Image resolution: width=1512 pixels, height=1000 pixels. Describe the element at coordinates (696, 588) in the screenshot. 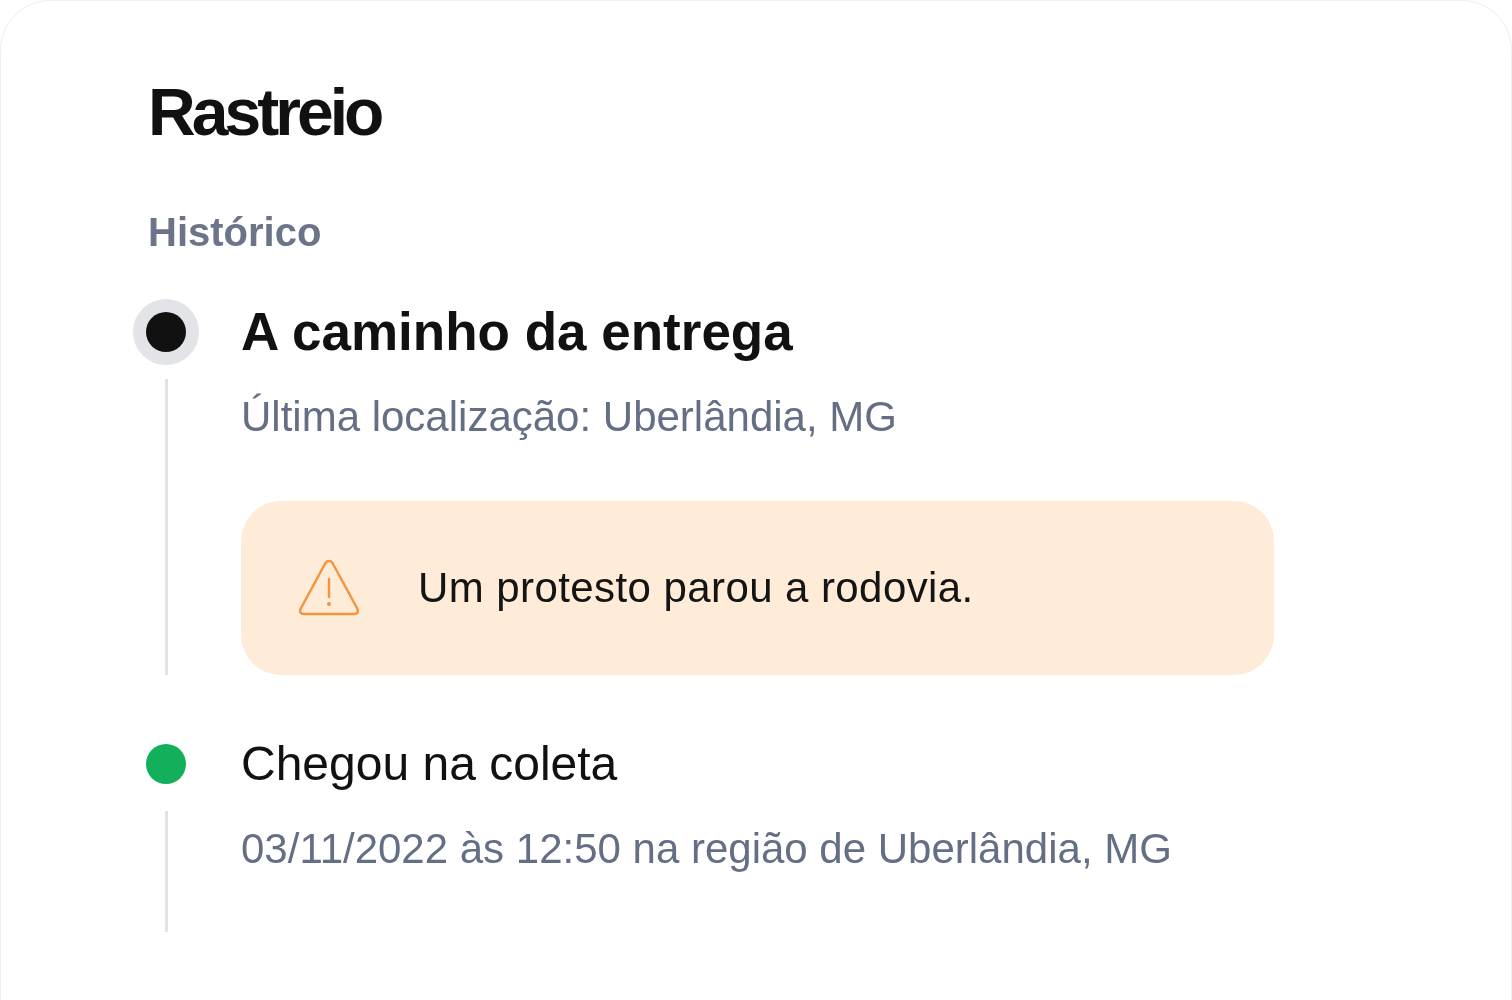

I see `alert-message: Um protesto parou a rodovia.` at that location.